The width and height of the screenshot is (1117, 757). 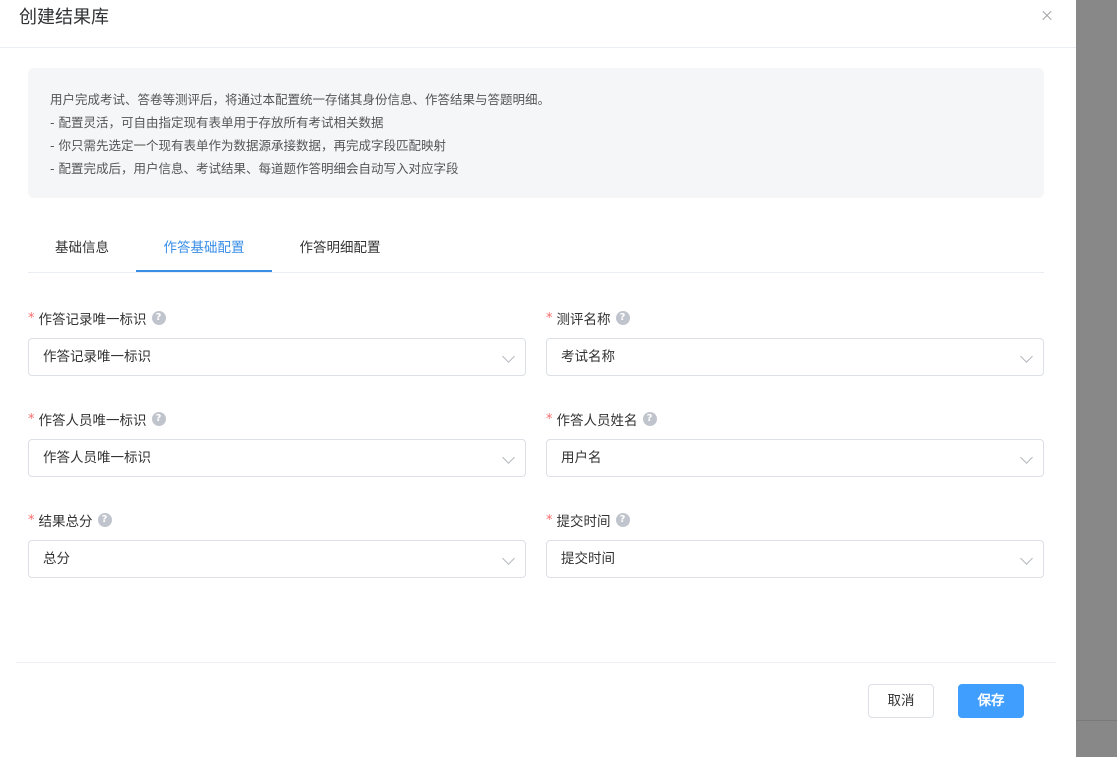 What do you see at coordinates (217, 122) in the screenshot?
I see `notice-line: - 配置灵活，可自由指定现有表单用于存放所有考试相关数据` at bounding box center [217, 122].